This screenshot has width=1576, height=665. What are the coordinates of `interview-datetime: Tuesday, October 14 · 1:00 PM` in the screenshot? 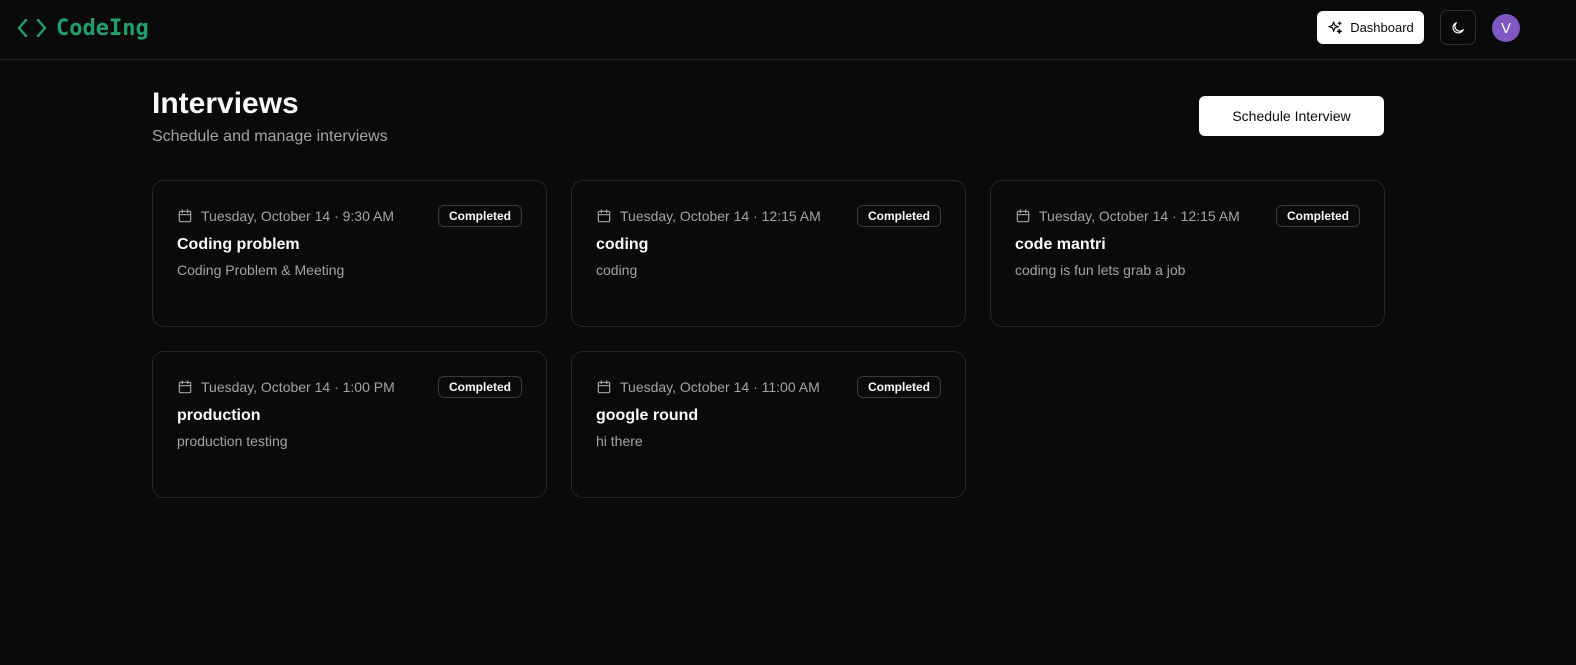 It's located at (286, 387).